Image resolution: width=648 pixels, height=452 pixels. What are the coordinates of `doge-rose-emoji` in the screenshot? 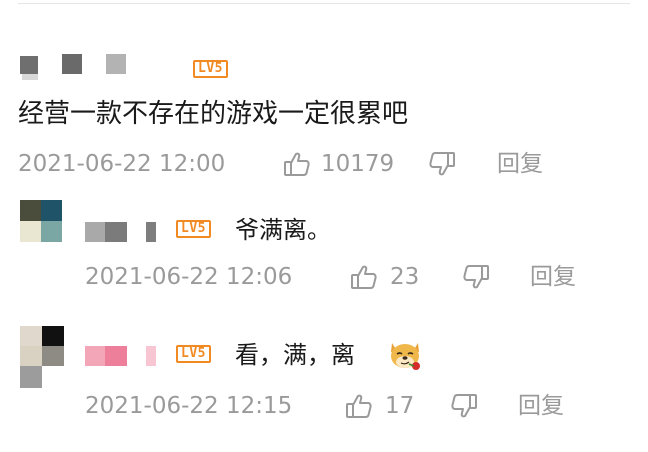 It's located at (404, 354).